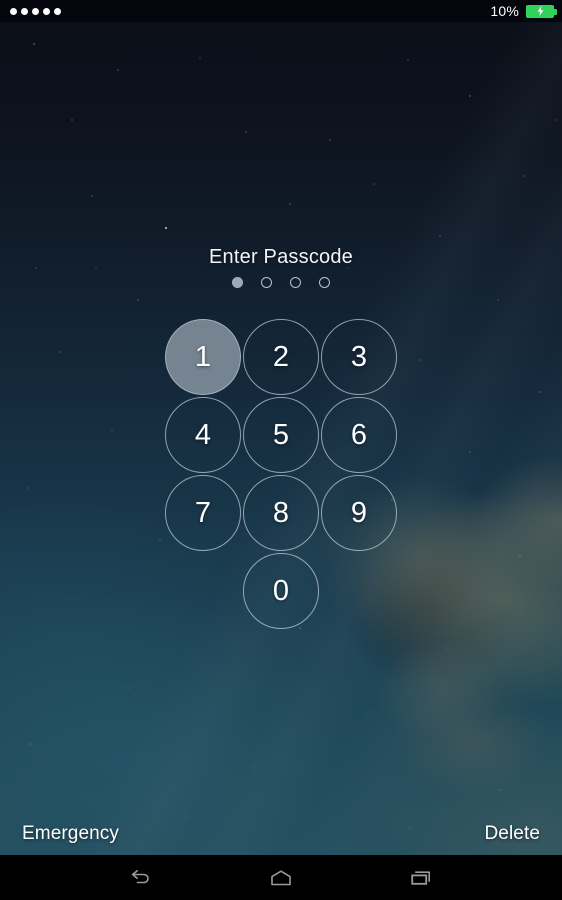 The width and height of the screenshot is (562, 900). I want to click on status-bar: 10%, so click(281, 11).